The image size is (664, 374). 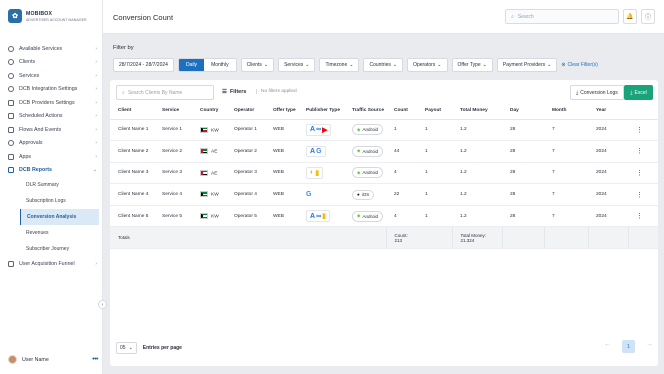 What do you see at coordinates (317, 173) in the screenshot?
I see `ad-network-icon: ▮` at bounding box center [317, 173].